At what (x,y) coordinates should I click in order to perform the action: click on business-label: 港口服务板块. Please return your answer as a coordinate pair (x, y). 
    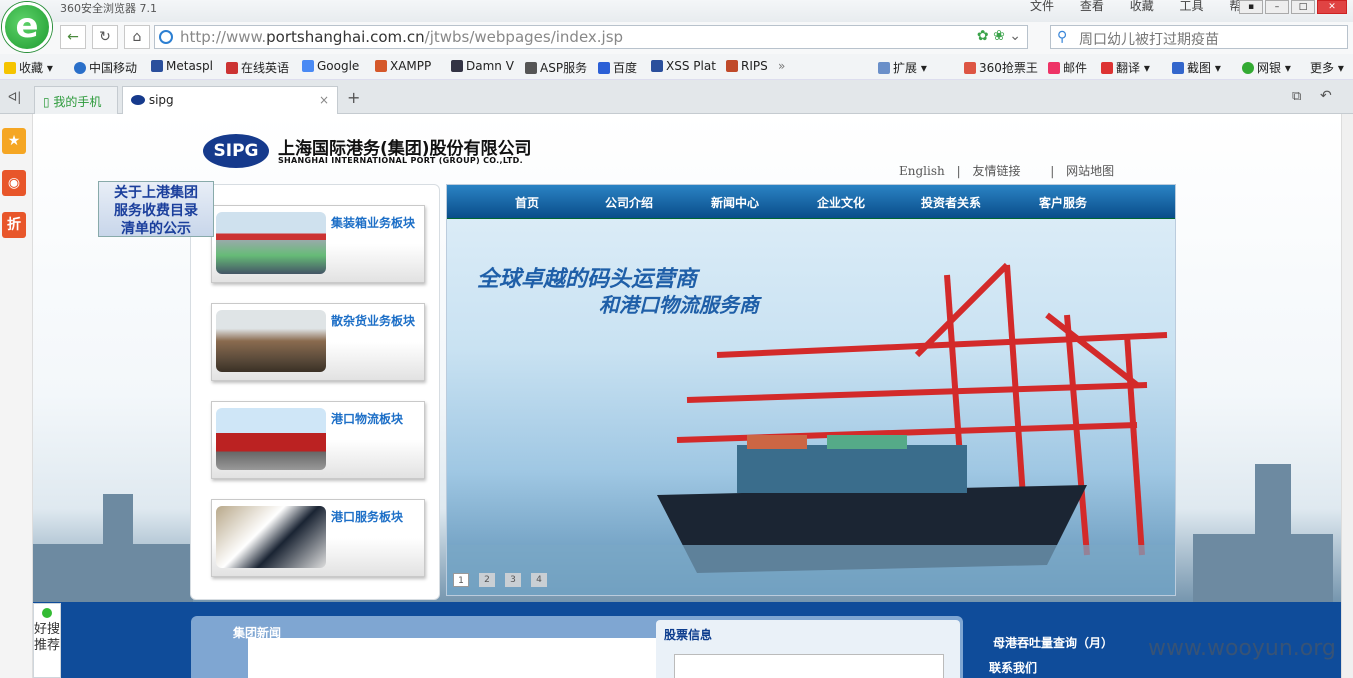
    Looking at the image, I should click on (367, 517).